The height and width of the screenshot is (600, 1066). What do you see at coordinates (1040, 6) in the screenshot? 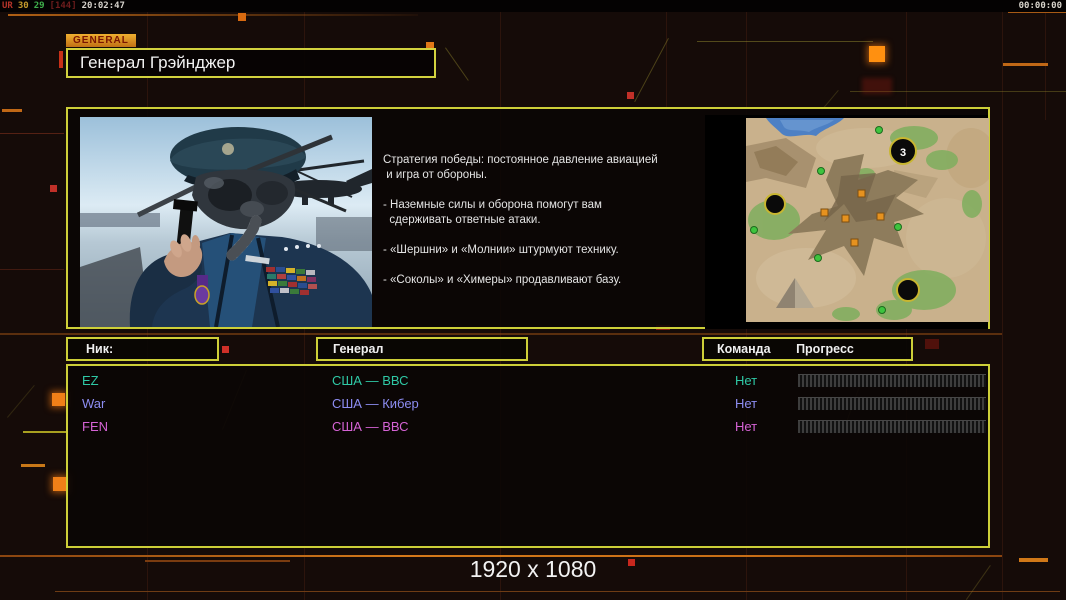
I see `match-timer: 00:00:00` at bounding box center [1040, 6].